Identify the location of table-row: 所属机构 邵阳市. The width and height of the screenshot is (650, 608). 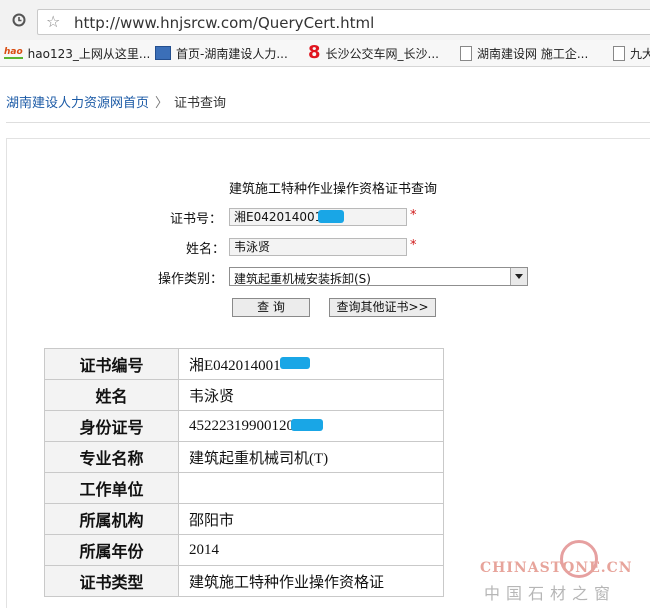
(244, 519).